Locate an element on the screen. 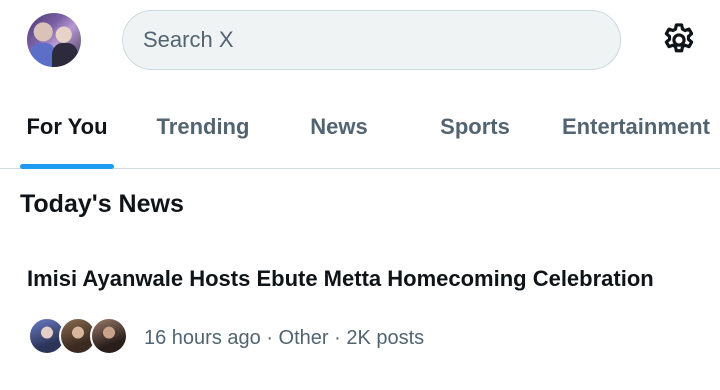 The width and height of the screenshot is (720, 390). tab-for-you: For You is located at coordinates (67, 126).